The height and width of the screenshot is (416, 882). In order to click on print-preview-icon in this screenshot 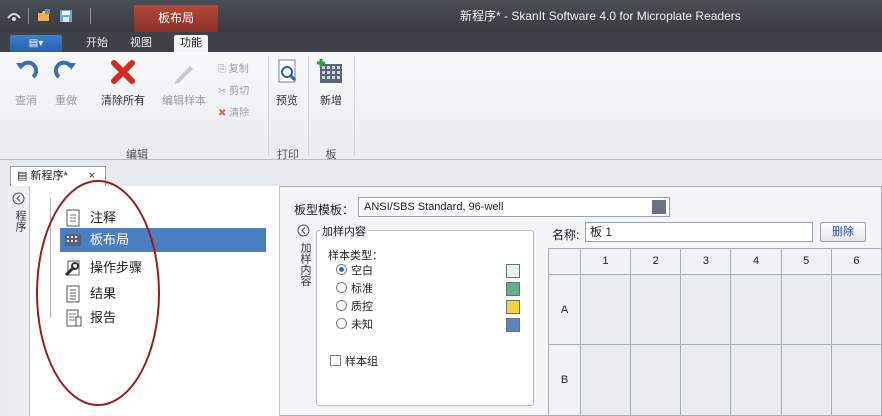, I will do `click(288, 72)`.